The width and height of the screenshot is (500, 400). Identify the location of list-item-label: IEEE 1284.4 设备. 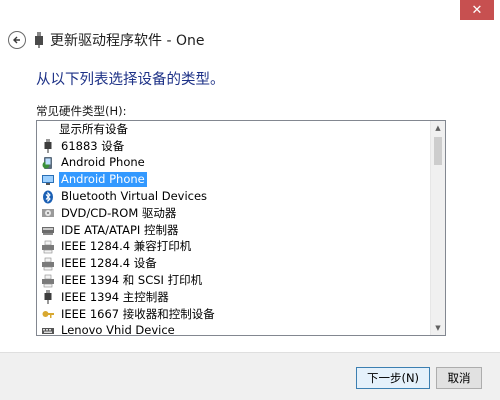
(109, 263).